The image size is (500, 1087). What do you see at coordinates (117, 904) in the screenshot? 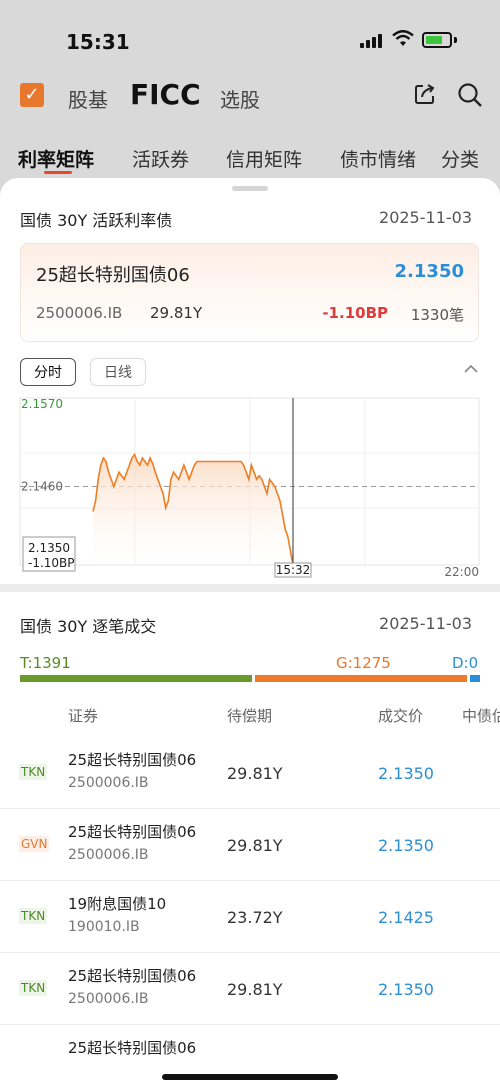
I see `trade-bond-name: 19附息国债10` at bounding box center [117, 904].